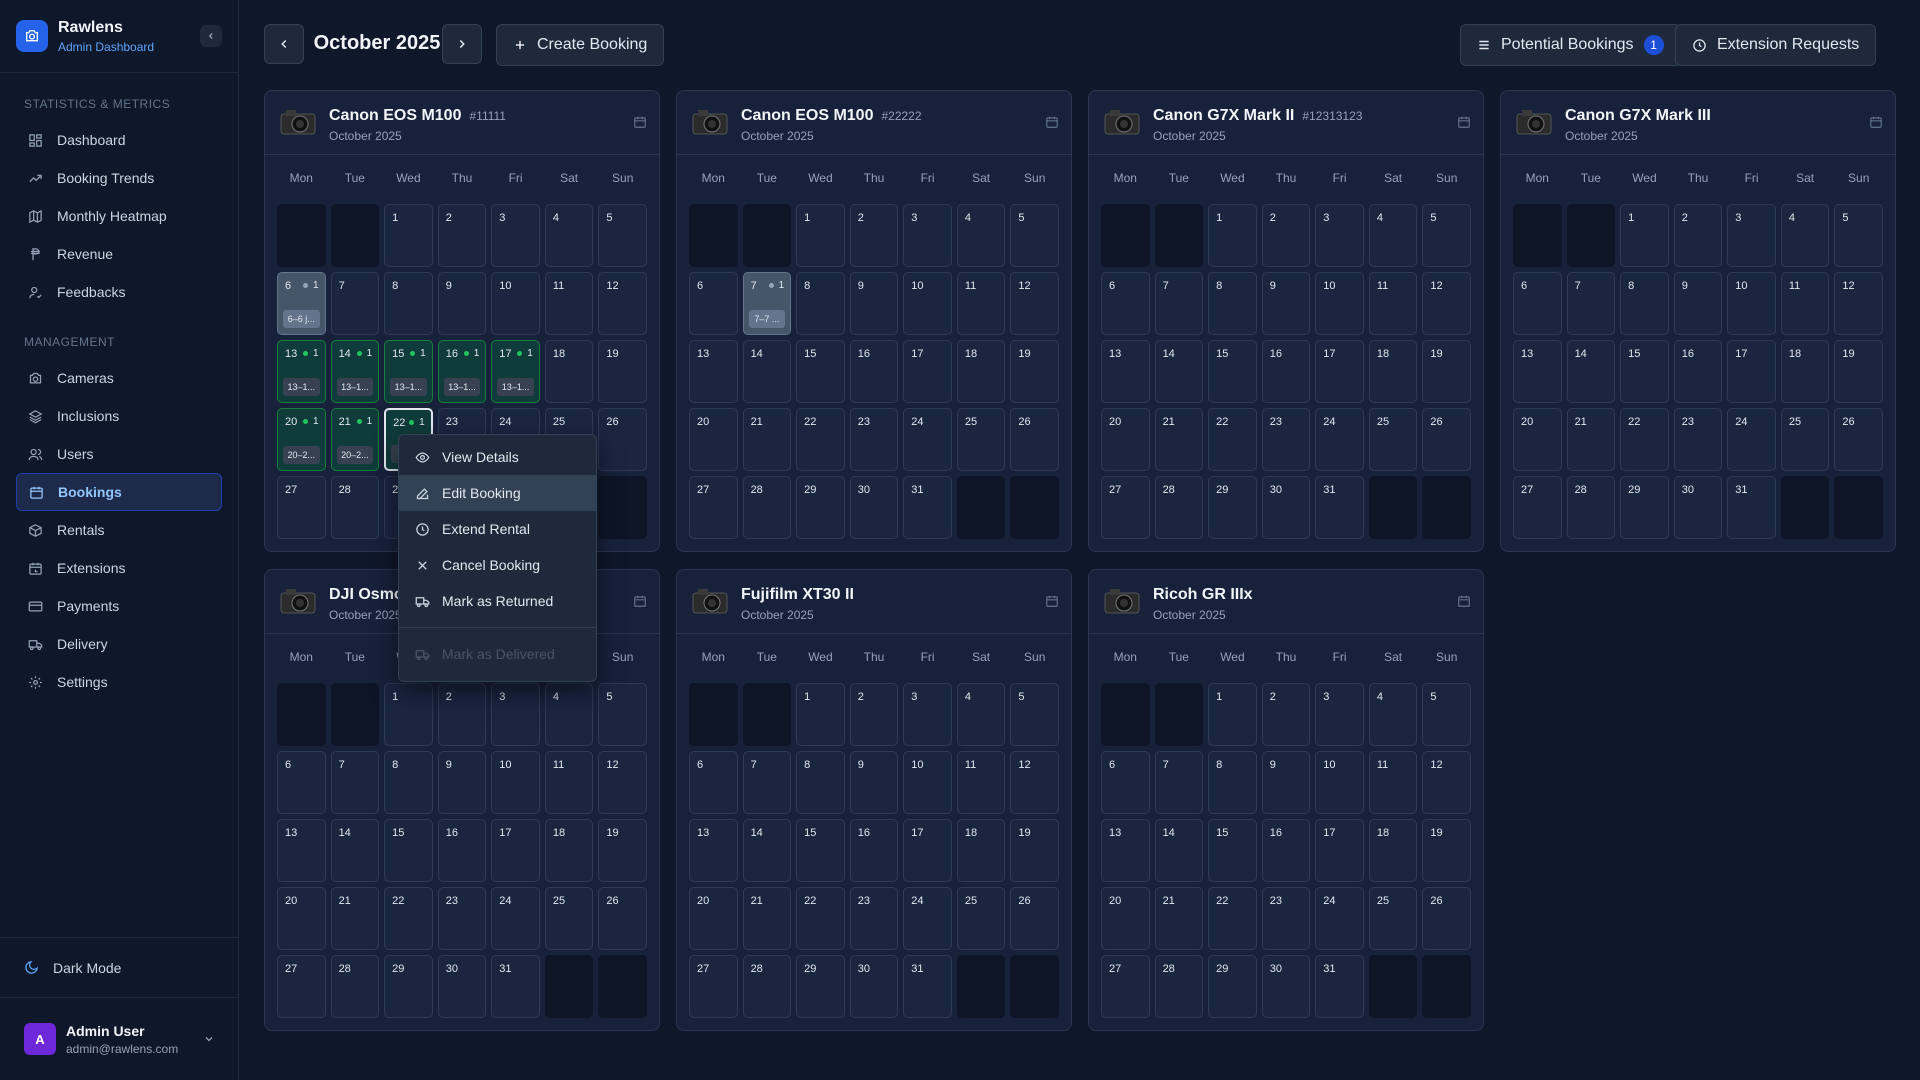 This screenshot has width=1920, height=1080. Describe the element at coordinates (119, 254) in the screenshot. I see `sidebar-item-revenue: Revenue` at that location.